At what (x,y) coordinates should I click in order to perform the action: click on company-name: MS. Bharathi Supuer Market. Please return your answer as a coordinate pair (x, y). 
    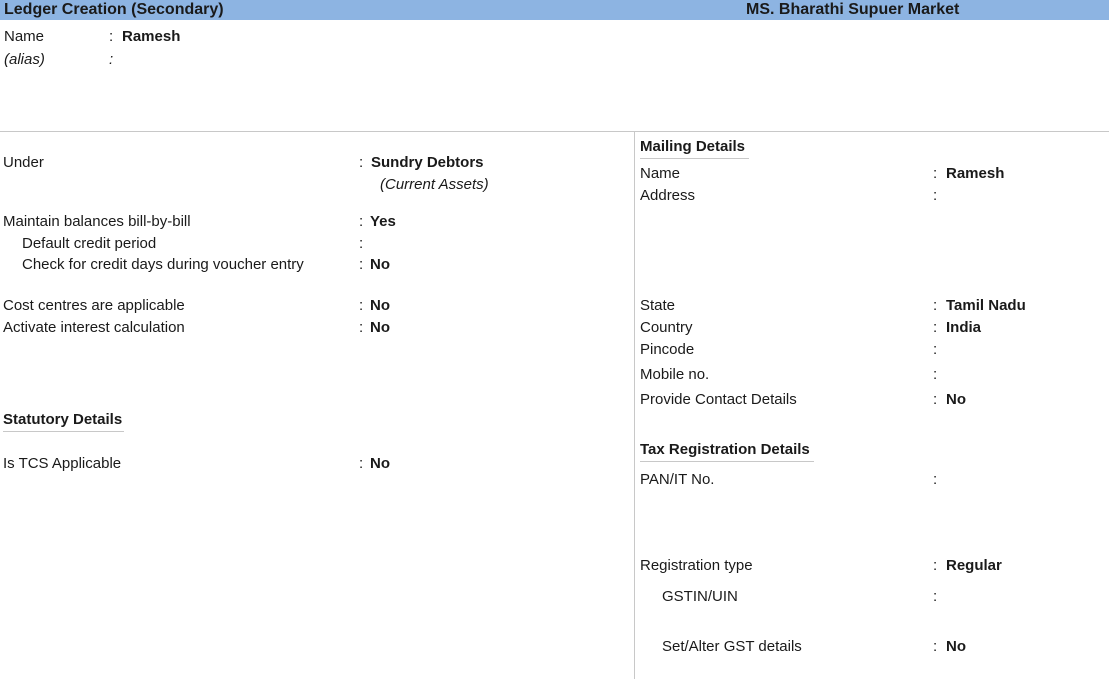
    Looking at the image, I should click on (853, 9).